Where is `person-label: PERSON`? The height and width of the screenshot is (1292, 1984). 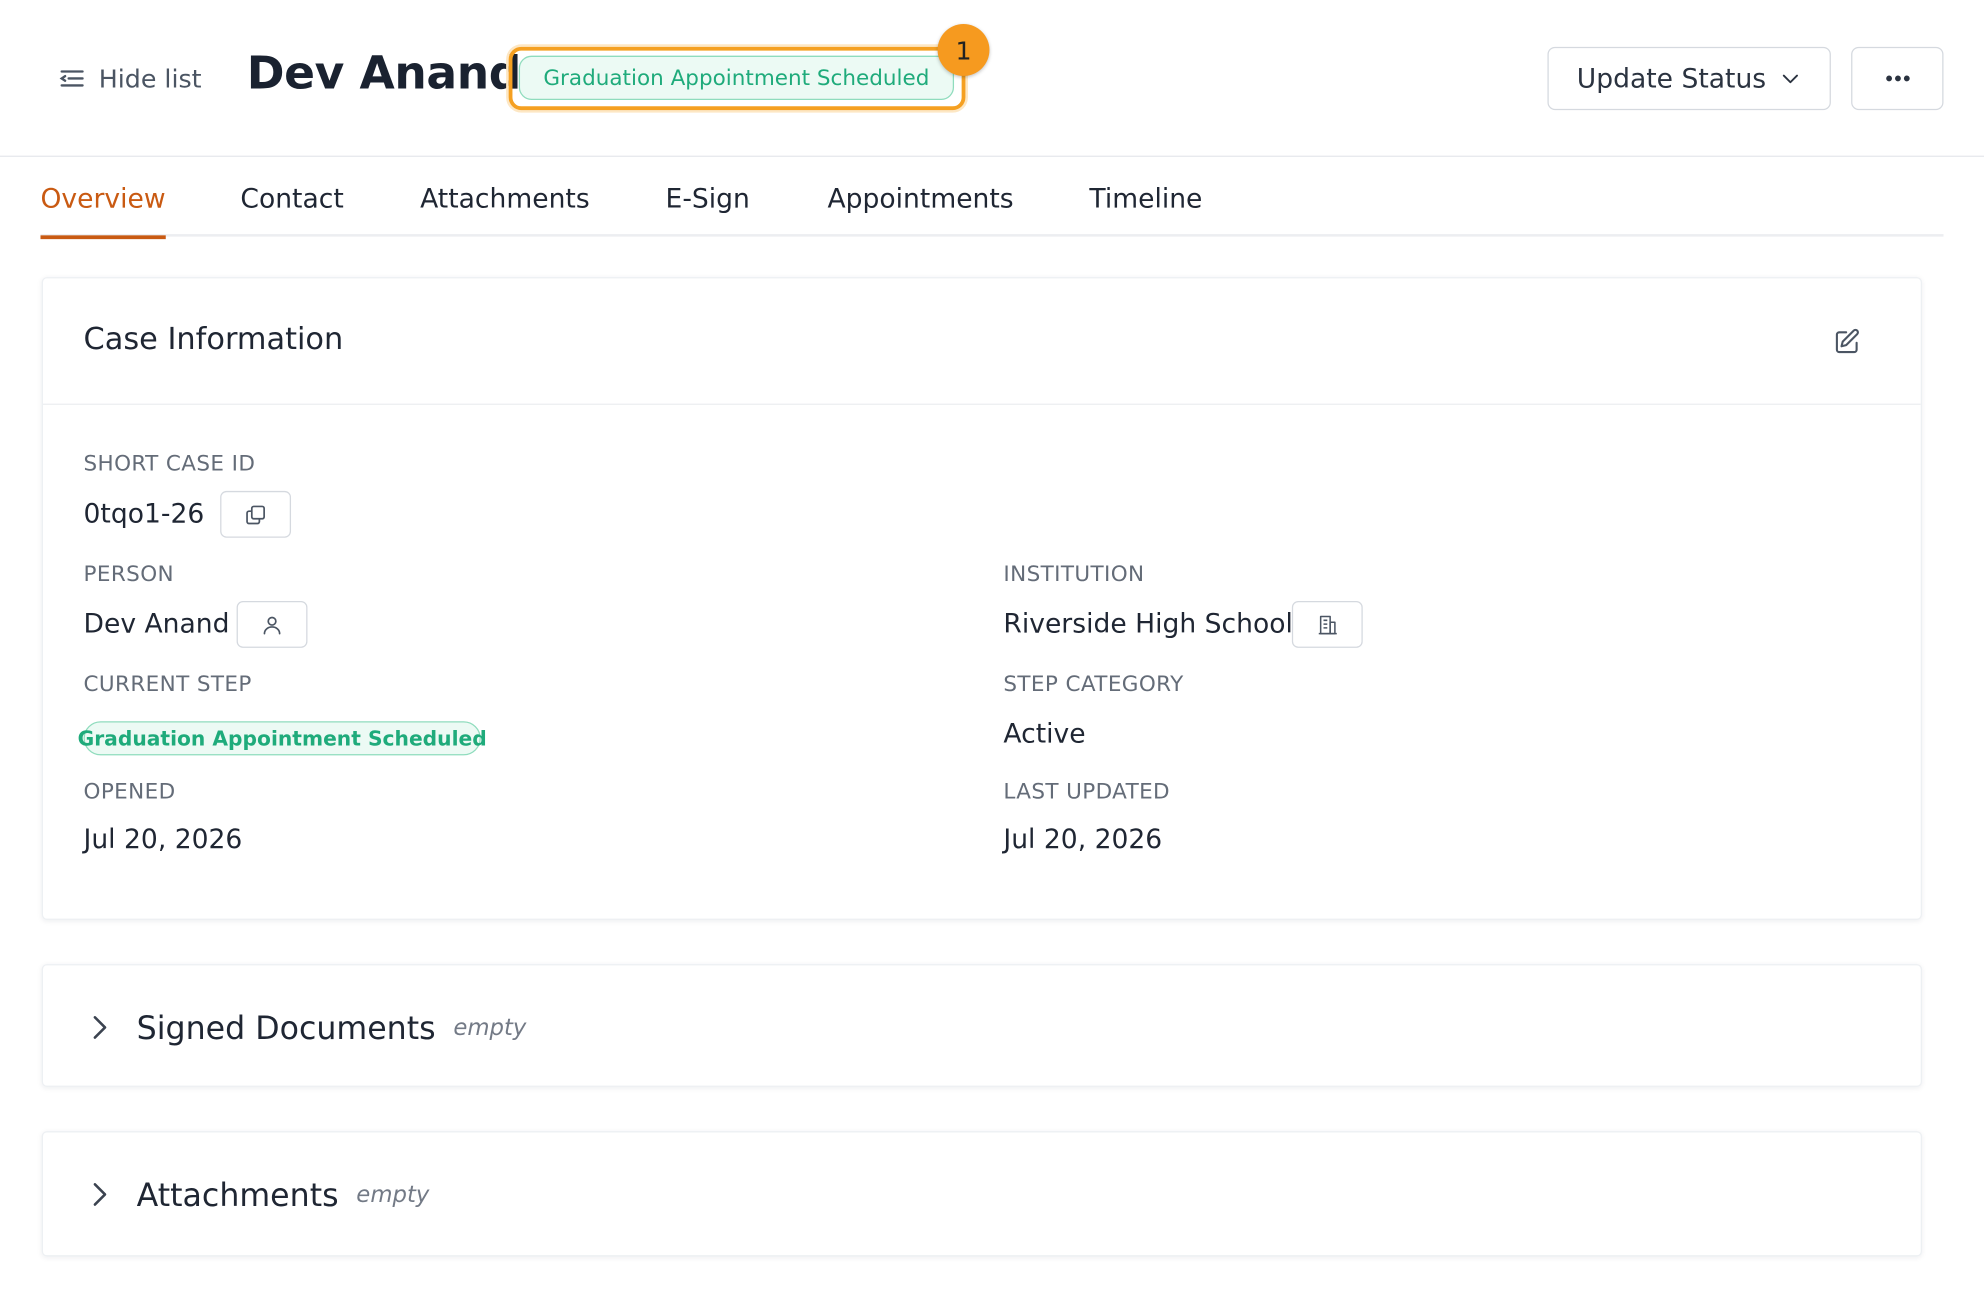
person-label: PERSON is located at coordinates (128, 574).